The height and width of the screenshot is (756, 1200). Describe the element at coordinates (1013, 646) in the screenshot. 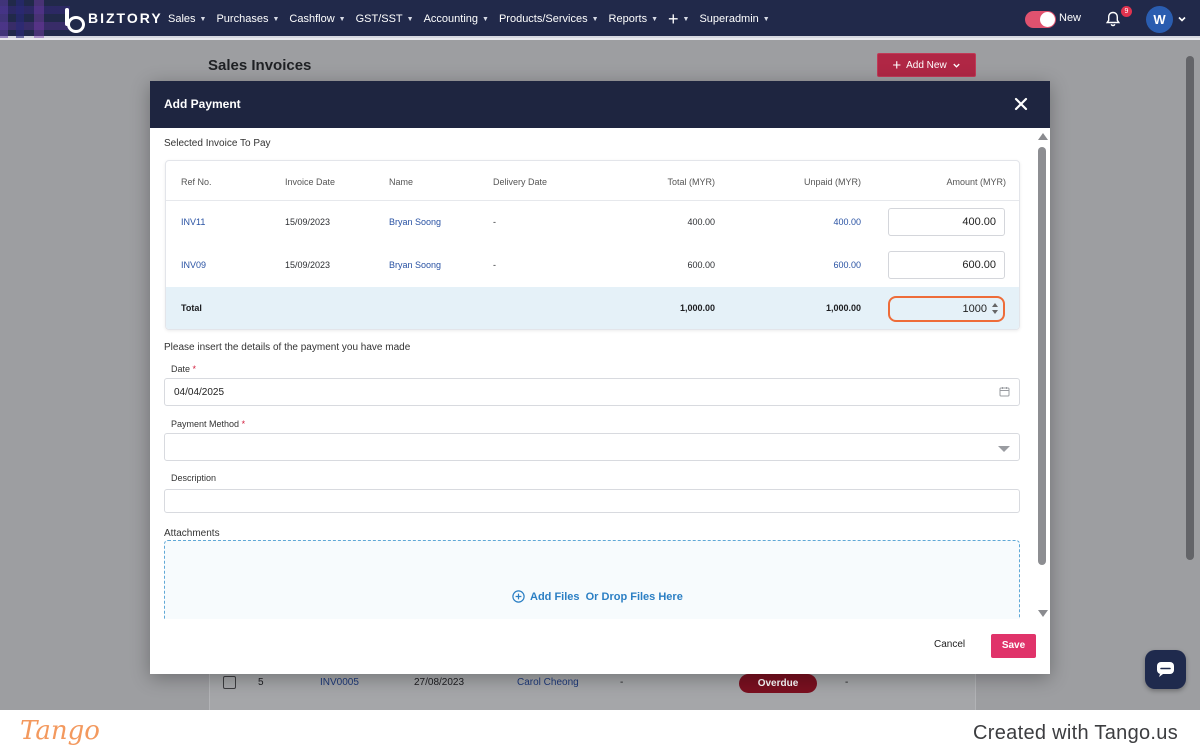

I see `save-button: Save` at that location.